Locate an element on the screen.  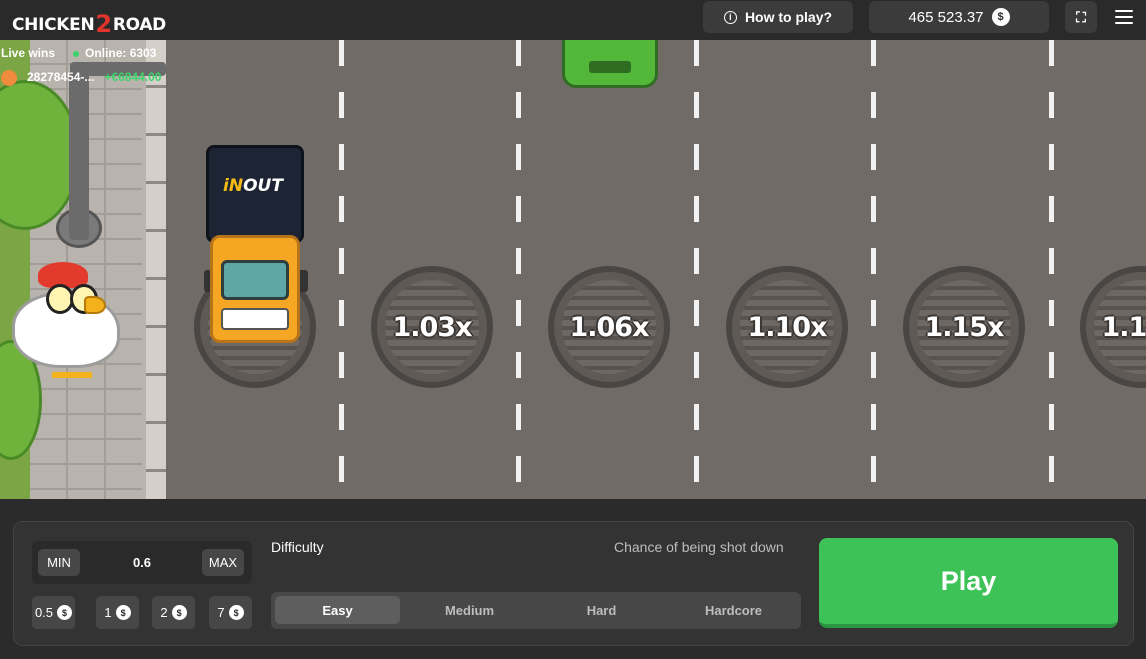
multiplier-tile-5: 1.19x is located at coordinates (1113, 327).